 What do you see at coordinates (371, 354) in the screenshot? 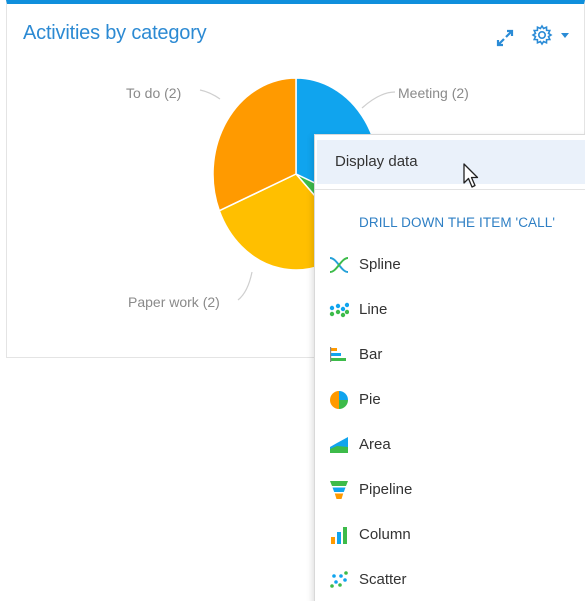
I see `menu-item-label: Bar` at bounding box center [371, 354].